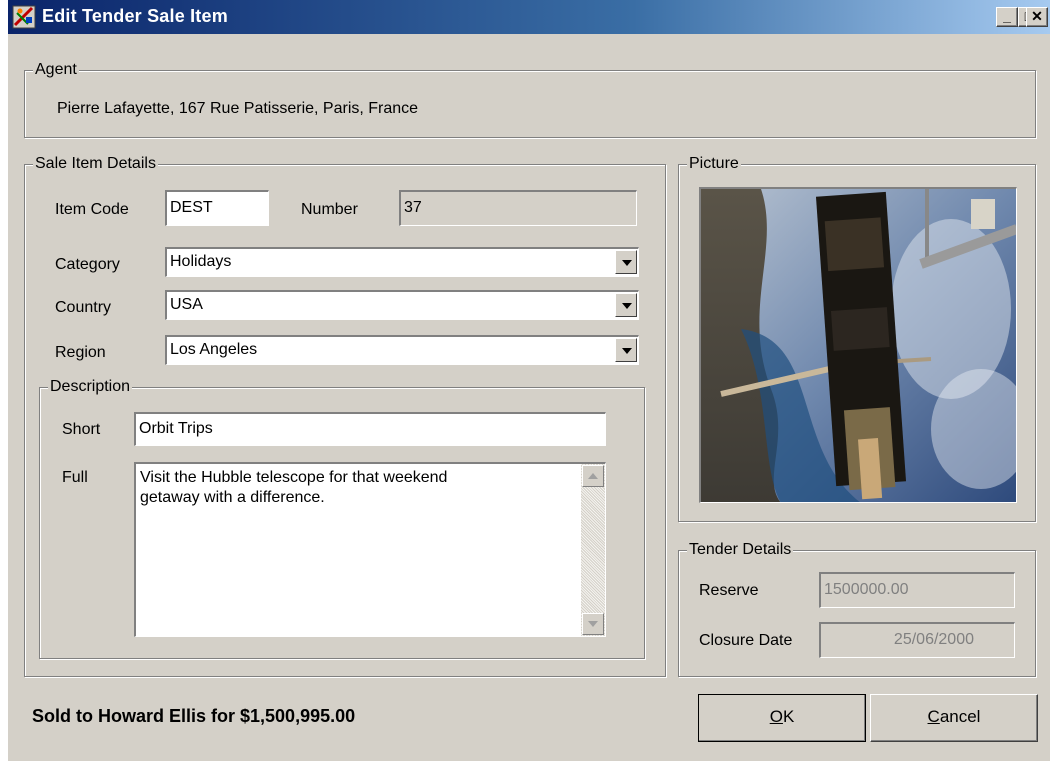  I want to click on sold-status-text: Sold to Howard Ellis for $1,500,995.00, so click(194, 716).